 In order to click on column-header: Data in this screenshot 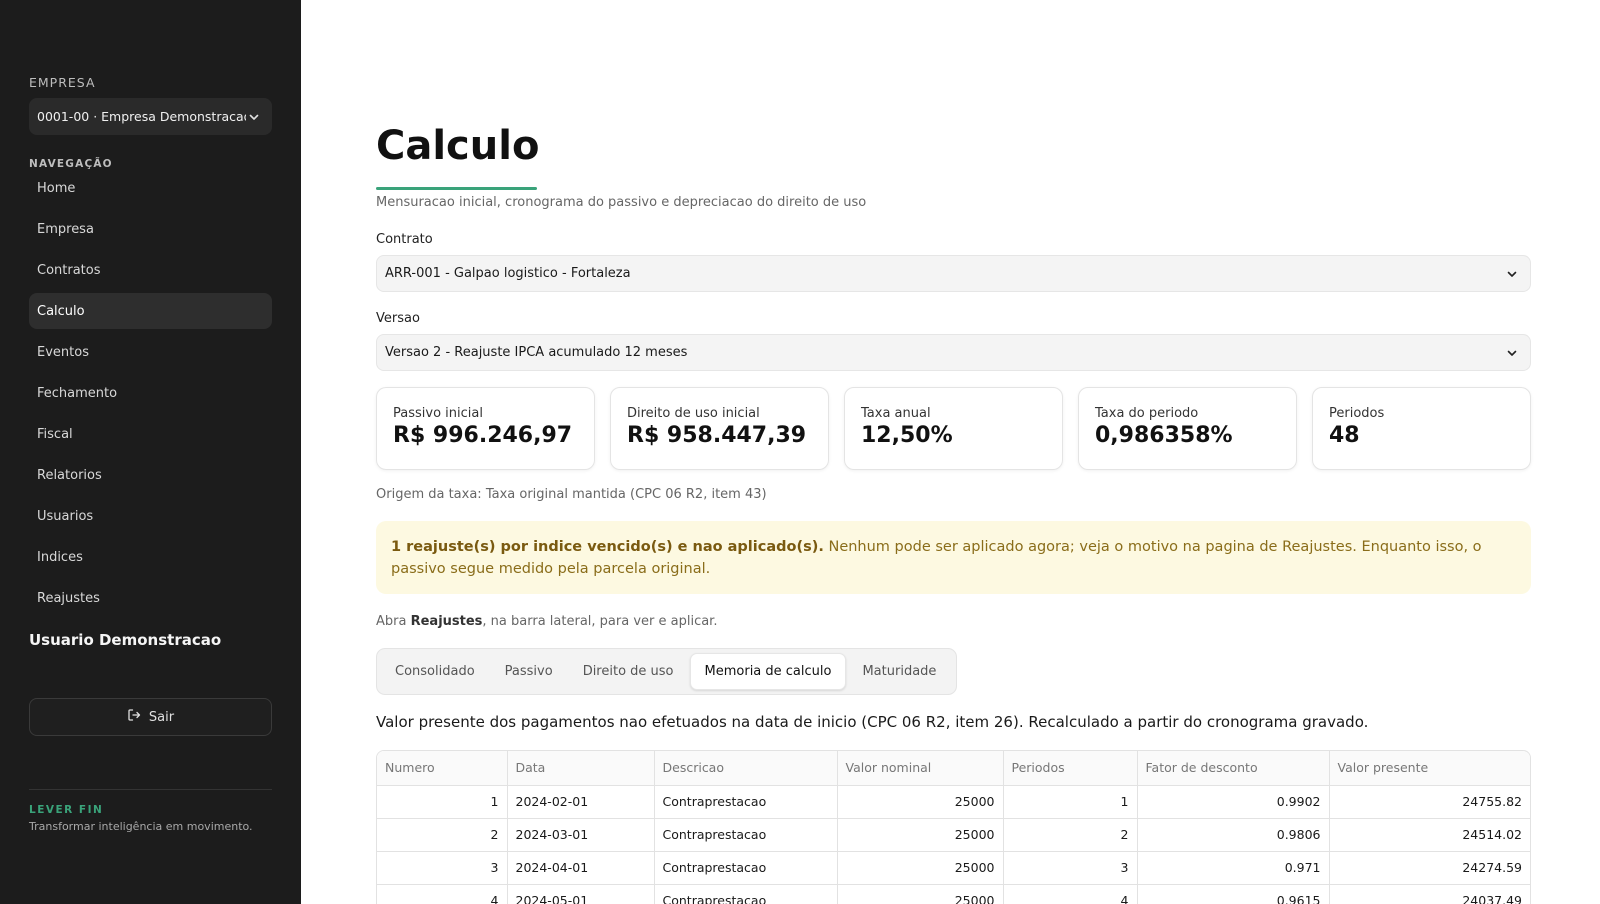, I will do `click(581, 768)`.